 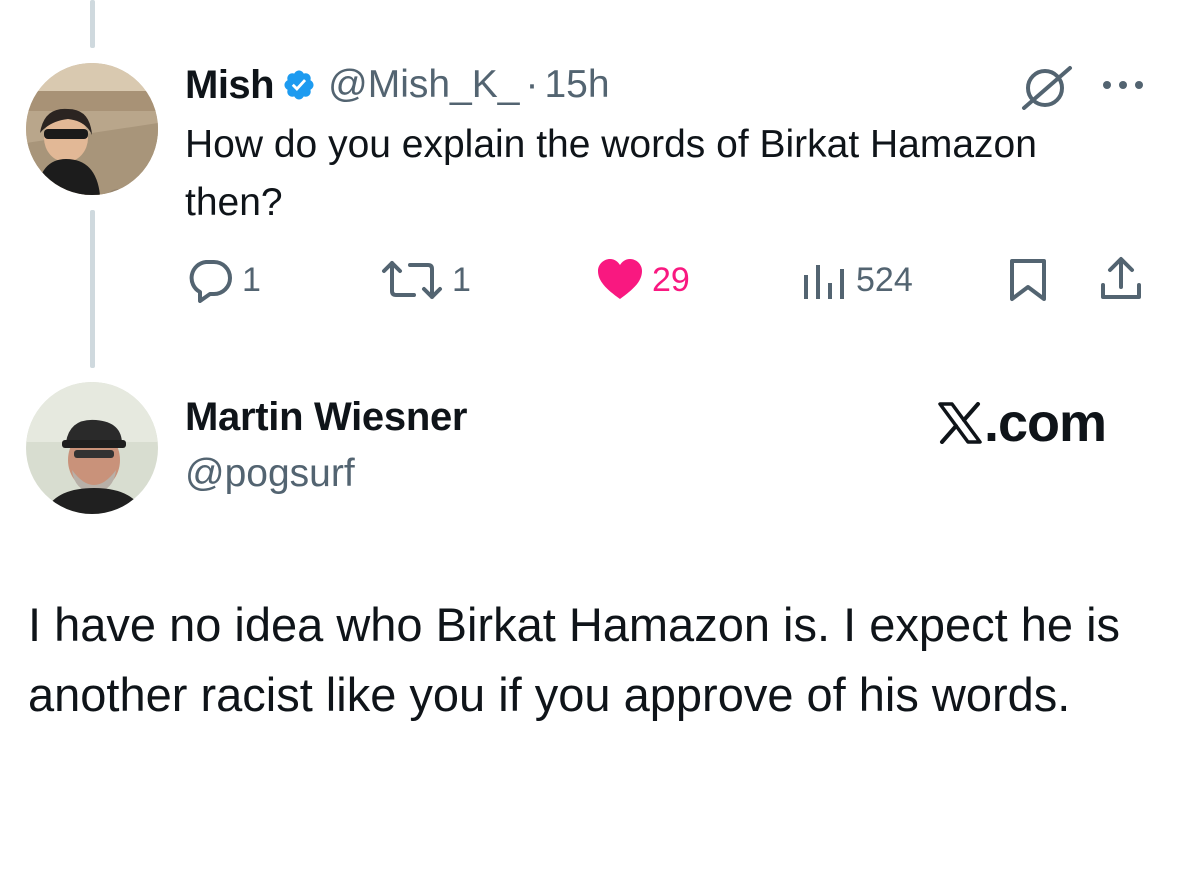 What do you see at coordinates (92, 129) in the screenshot?
I see `avatar-mish` at bounding box center [92, 129].